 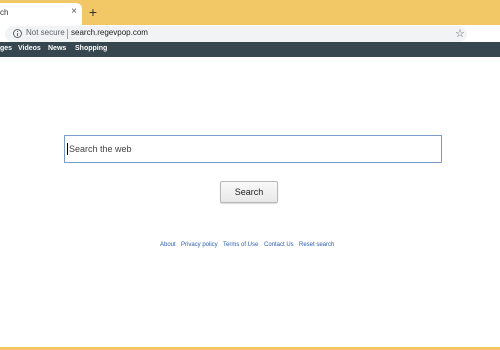 I want to click on text-caret, so click(x=67, y=149).